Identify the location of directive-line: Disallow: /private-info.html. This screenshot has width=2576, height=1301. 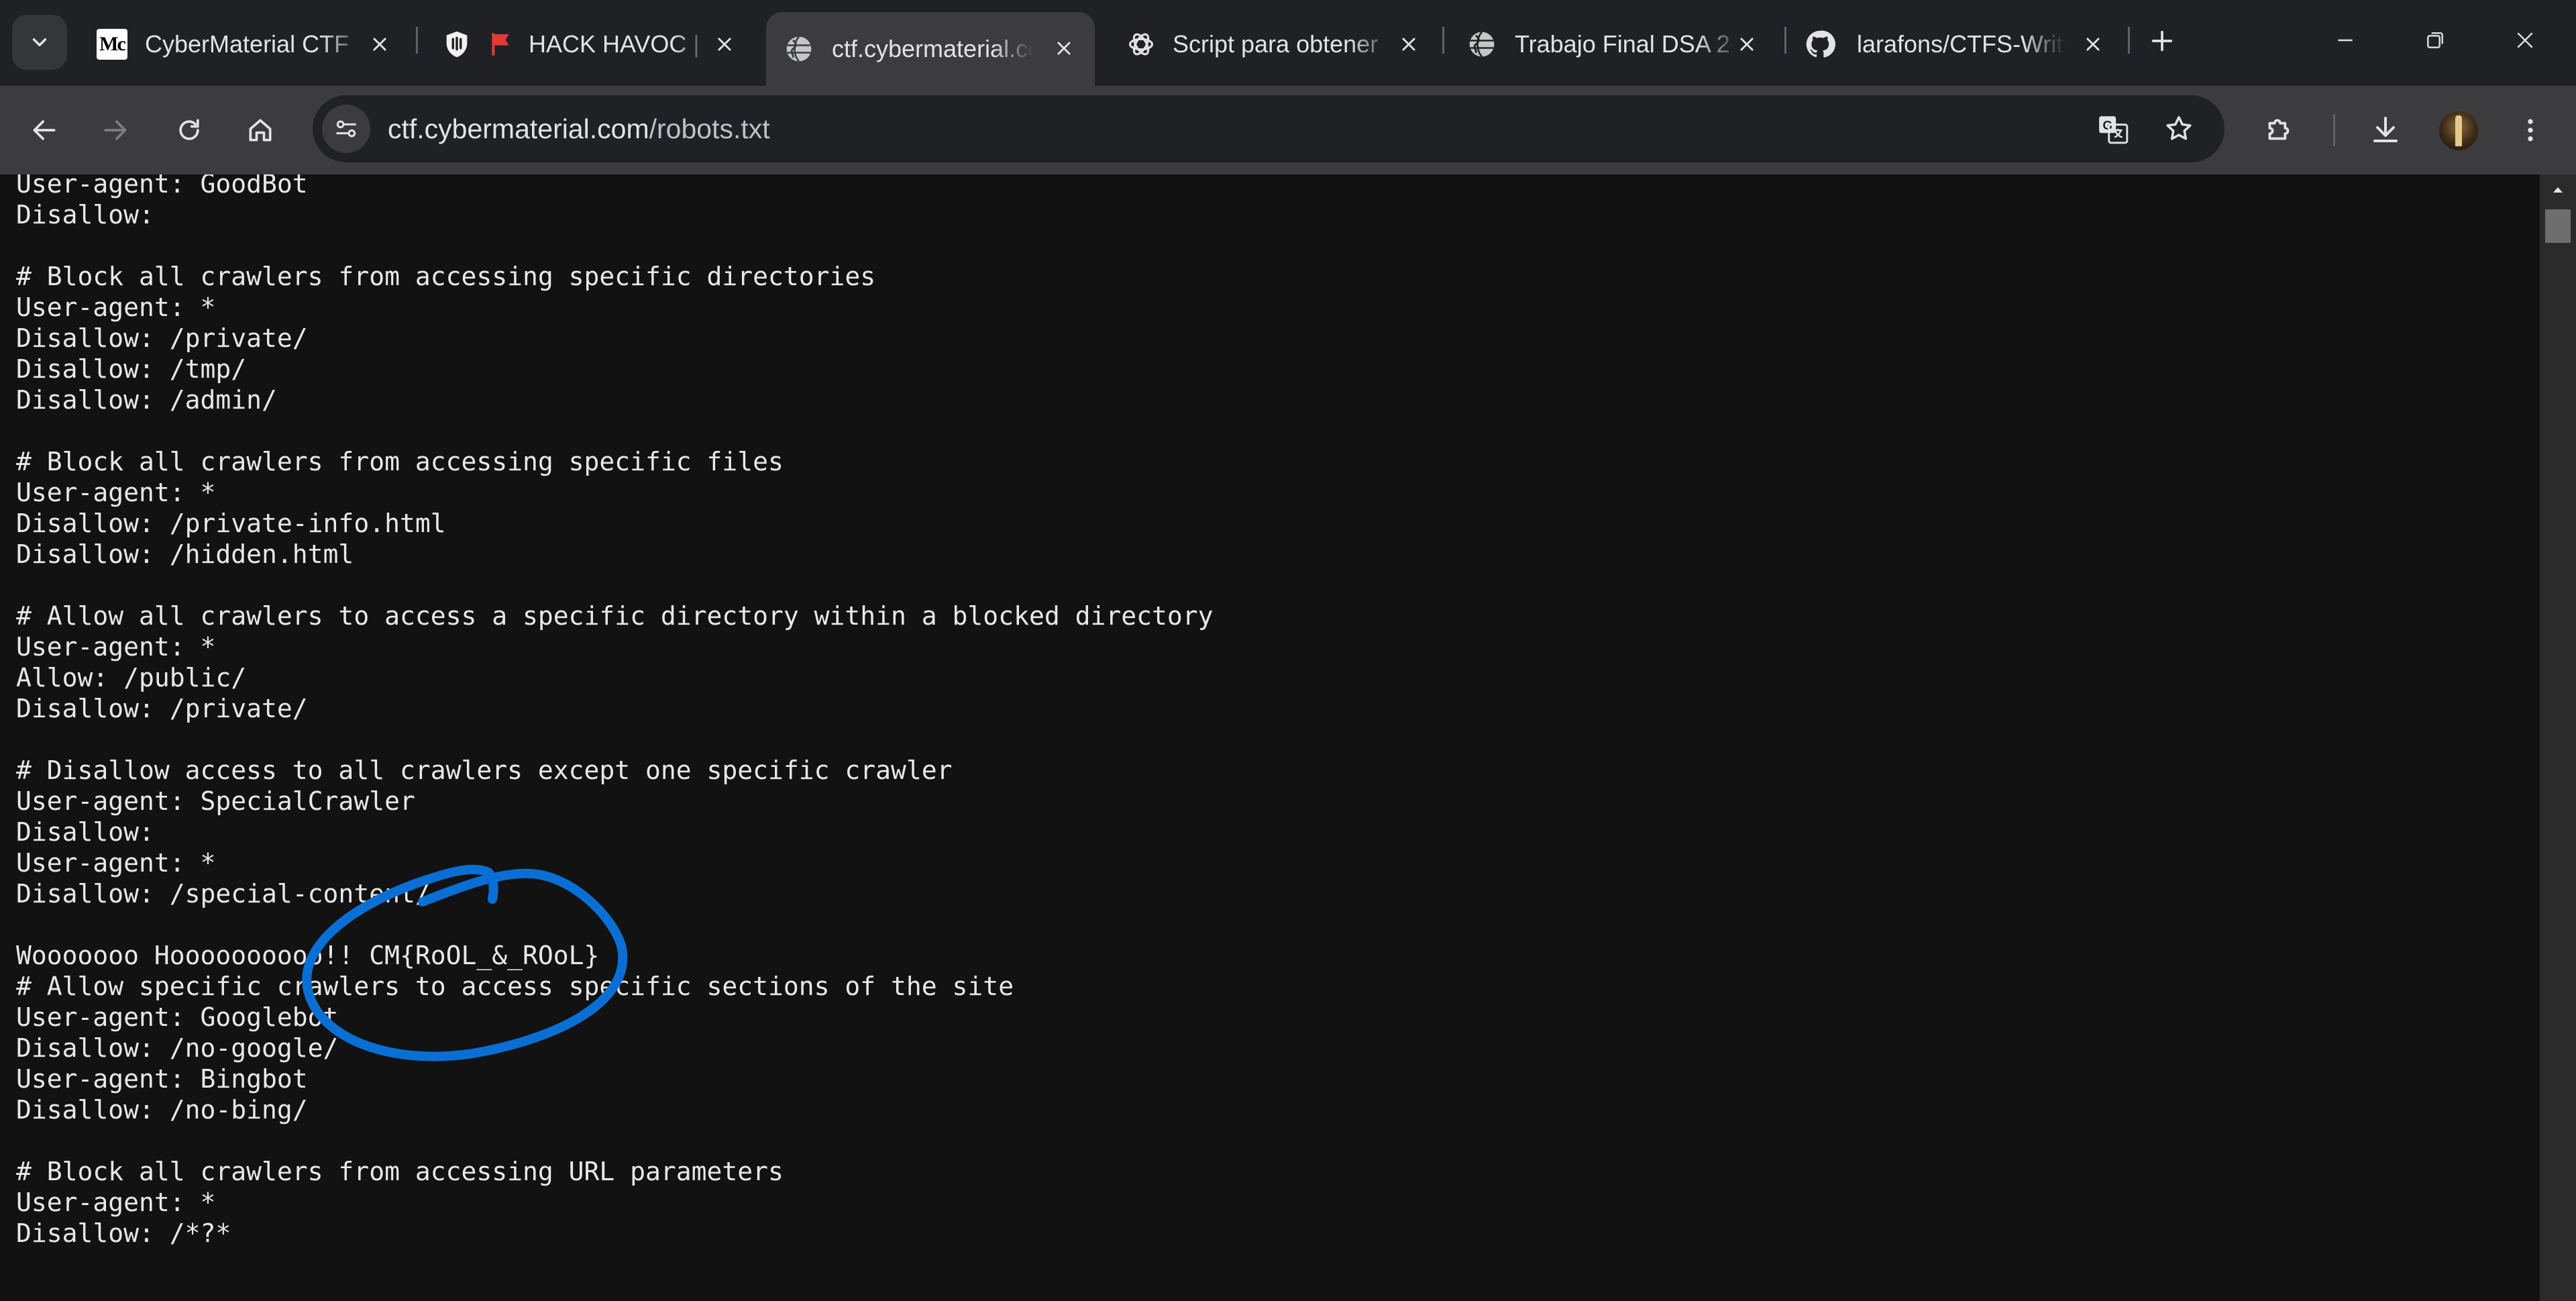
(231, 523).